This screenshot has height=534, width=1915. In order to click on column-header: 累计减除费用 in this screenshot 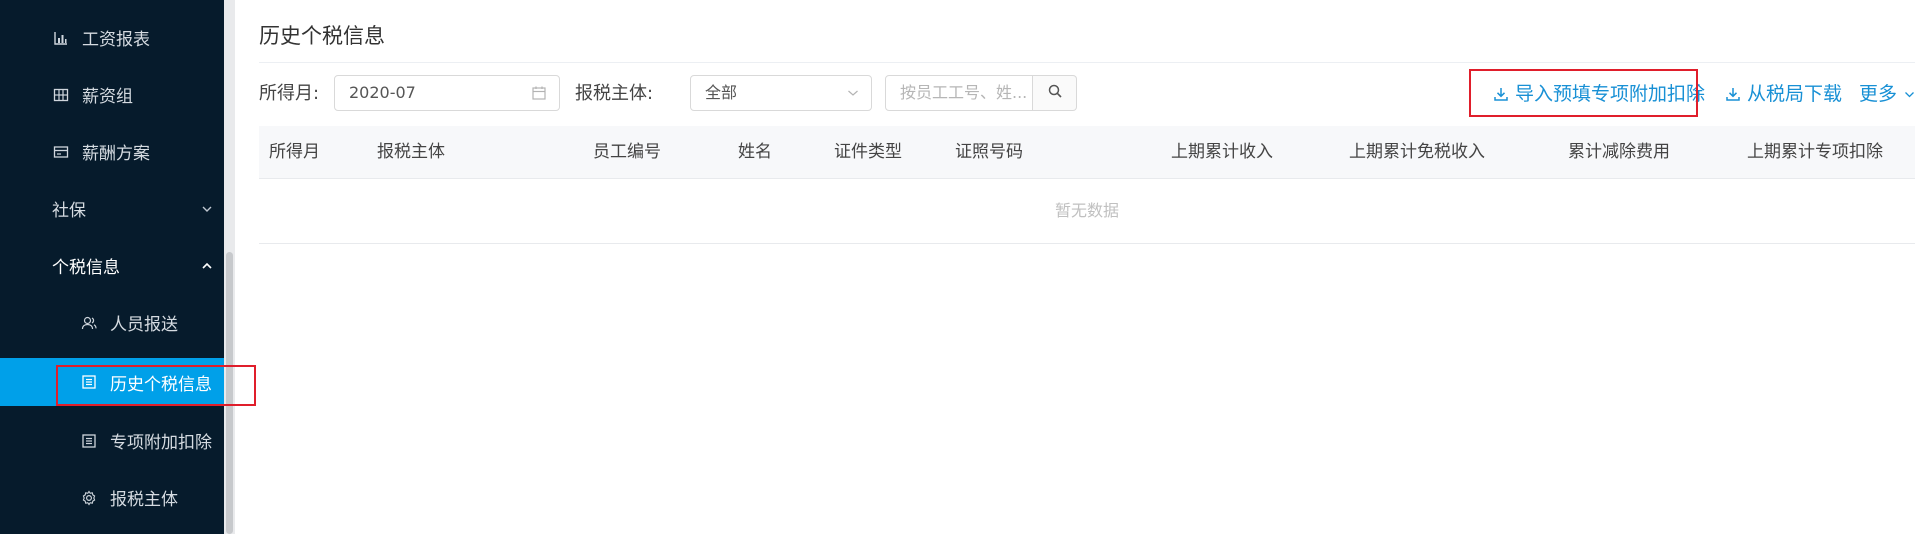, I will do `click(1619, 152)`.